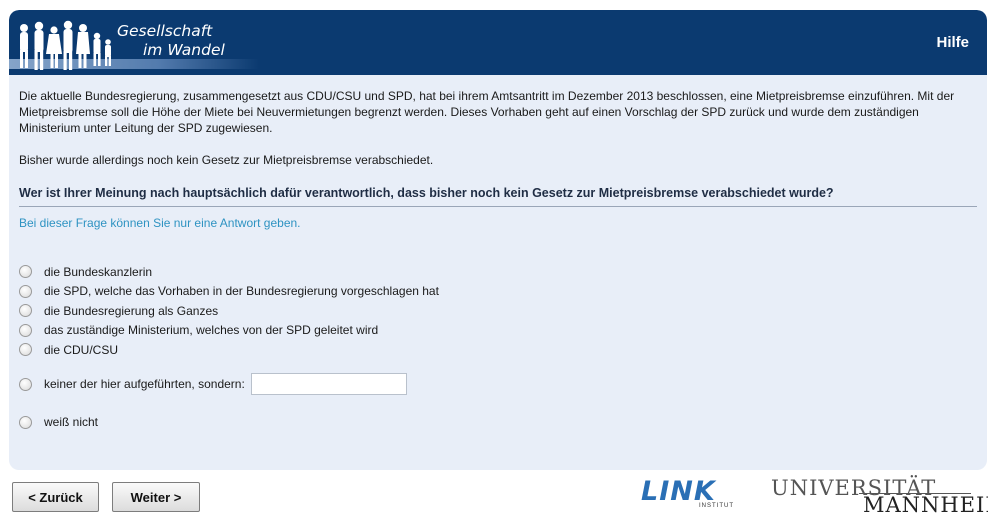 Image resolution: width=988 pixels, height=521 pixels. Describe the element at coordinates (369, 272) in the screenshot. I see `option-bundeskanzlerin: die Bundeskanzlerin` at that location.